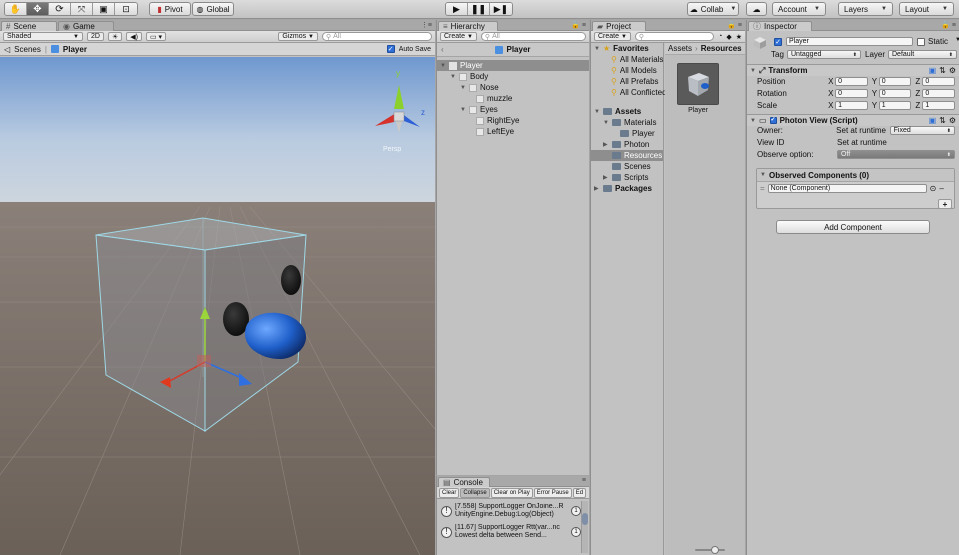  What do you see at coordinates (29, 26) in the screenshot?
I see `tab-scene: # Scene` at bounding box center [29, 26].